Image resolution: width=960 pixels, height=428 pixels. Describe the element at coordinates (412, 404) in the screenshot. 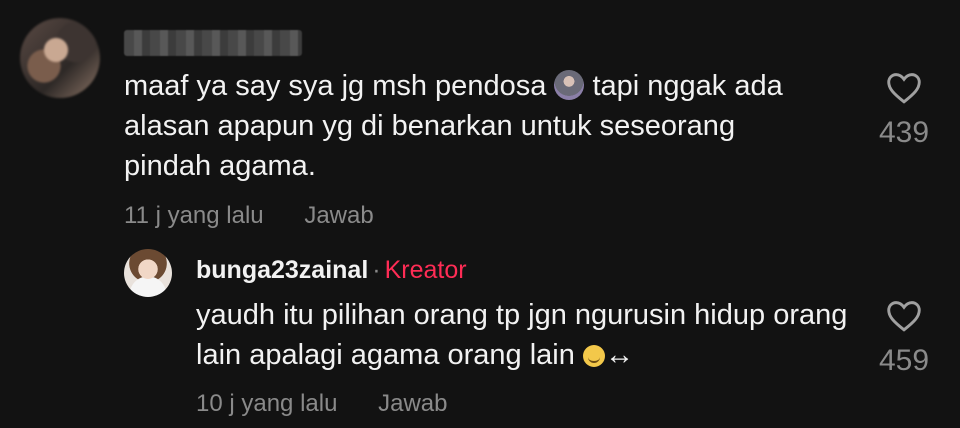

I see `reply-comment-reply-button: Jawab` at that location.